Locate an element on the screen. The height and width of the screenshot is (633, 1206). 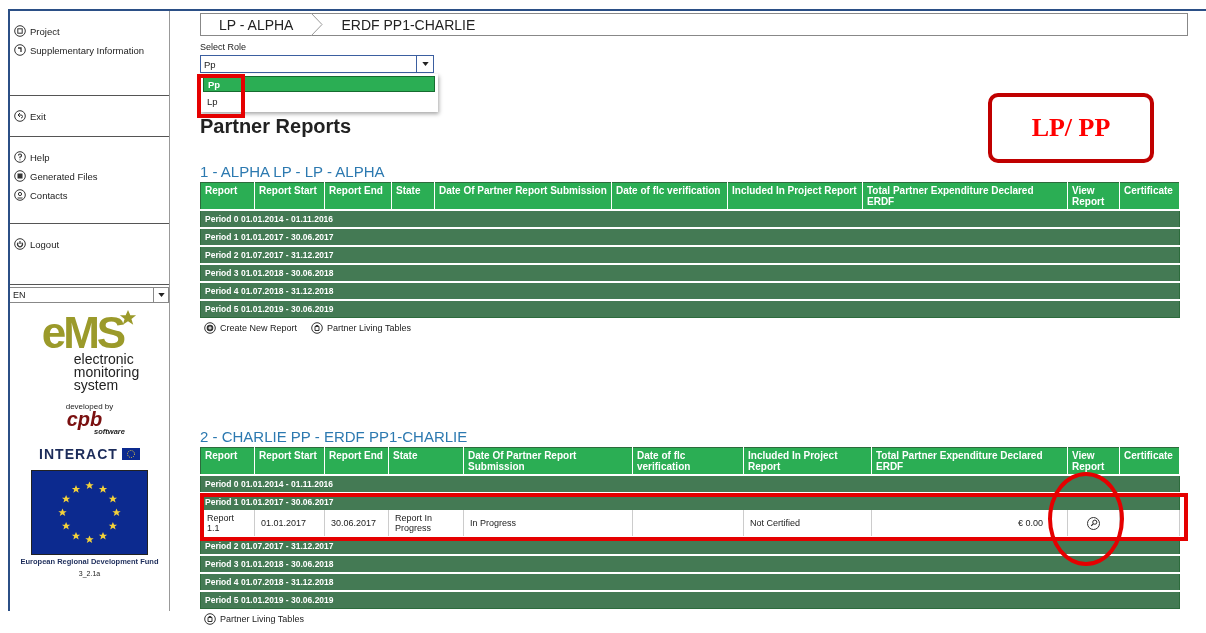
dropdown-option: Lp is located at coordinates (319, 101).